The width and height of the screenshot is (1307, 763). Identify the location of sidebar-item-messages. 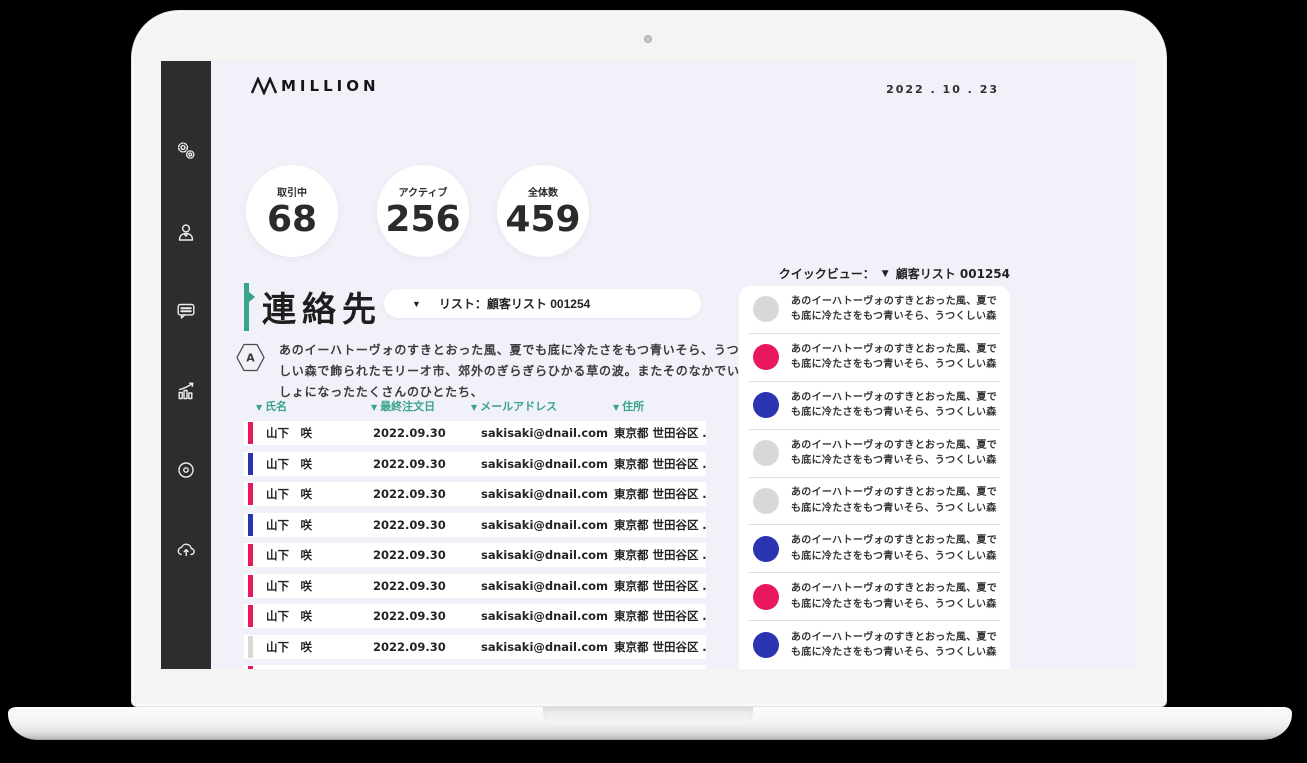
(186, 311).